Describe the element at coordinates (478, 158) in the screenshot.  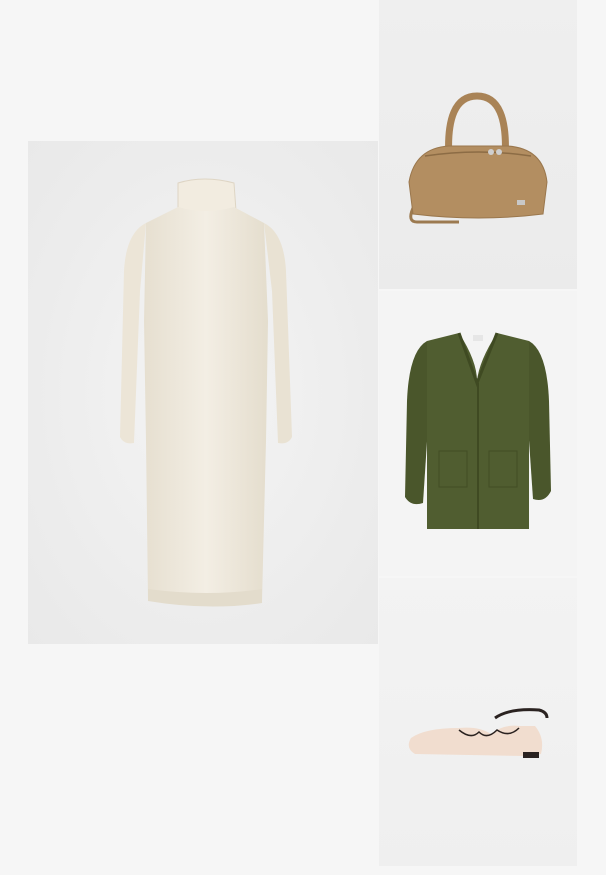
I see `suede-handbag-image` at that location.